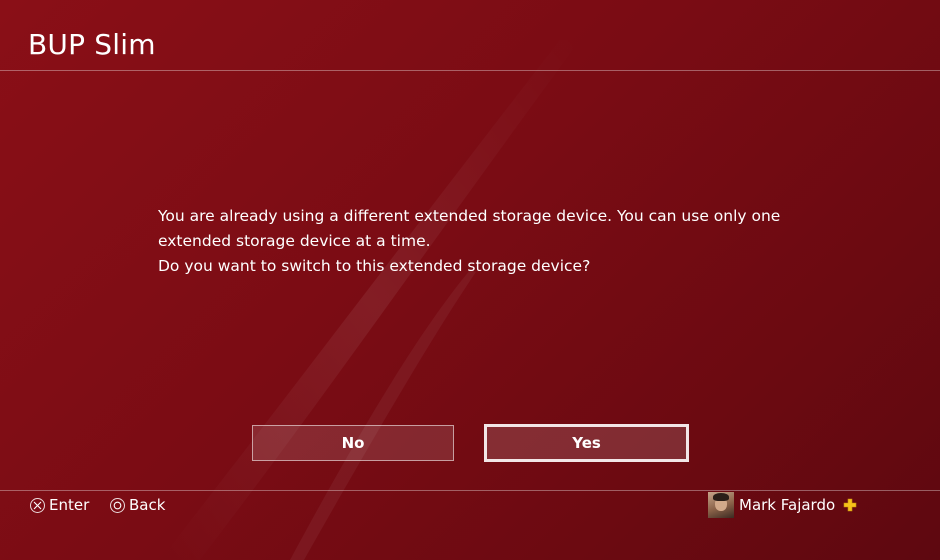 Image resolution: width=940 pixels, height=560 pixels. I want to click on user-profile: Mark Fajardo, so click(782, 505).